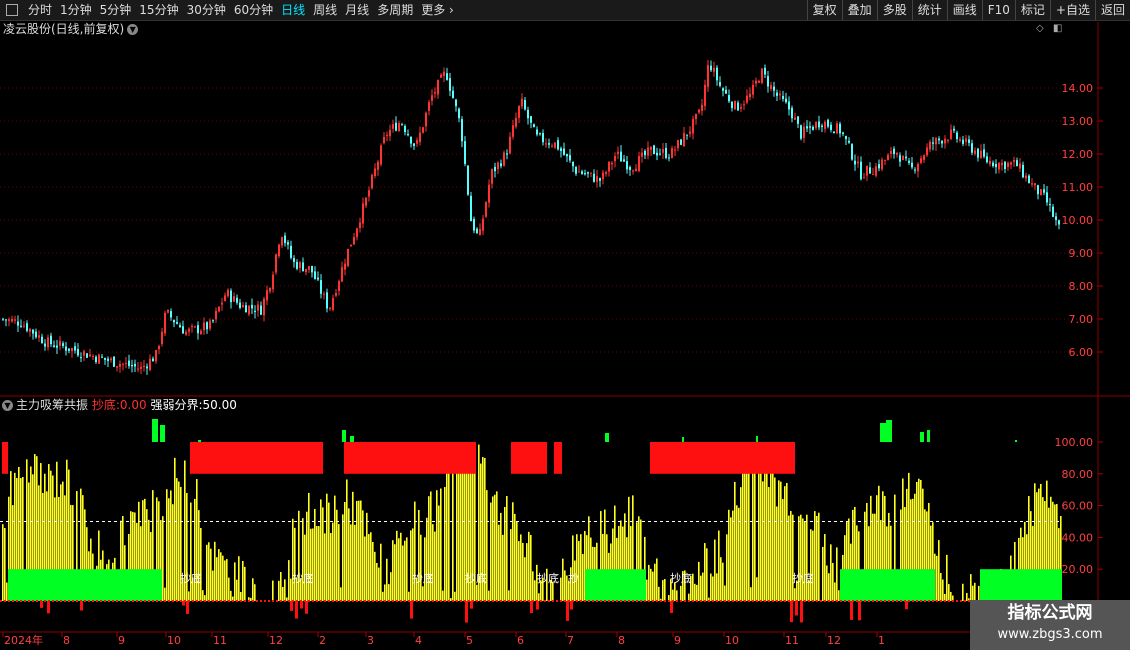 The width and height of the screenshot is (1130, 650). Describe the element at coordinates (1050, 613) in the screenshot. I see `watermark-title: 指标公式网` at that location.